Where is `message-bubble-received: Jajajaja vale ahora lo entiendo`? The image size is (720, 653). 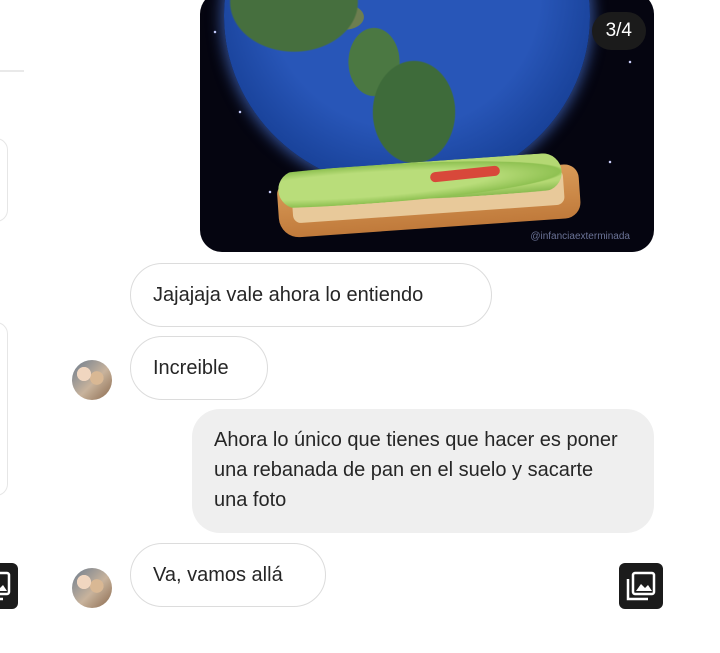 message-bubble-received: Jajajaja vale ahora lo entiendo is located at coordinates (311, 295).